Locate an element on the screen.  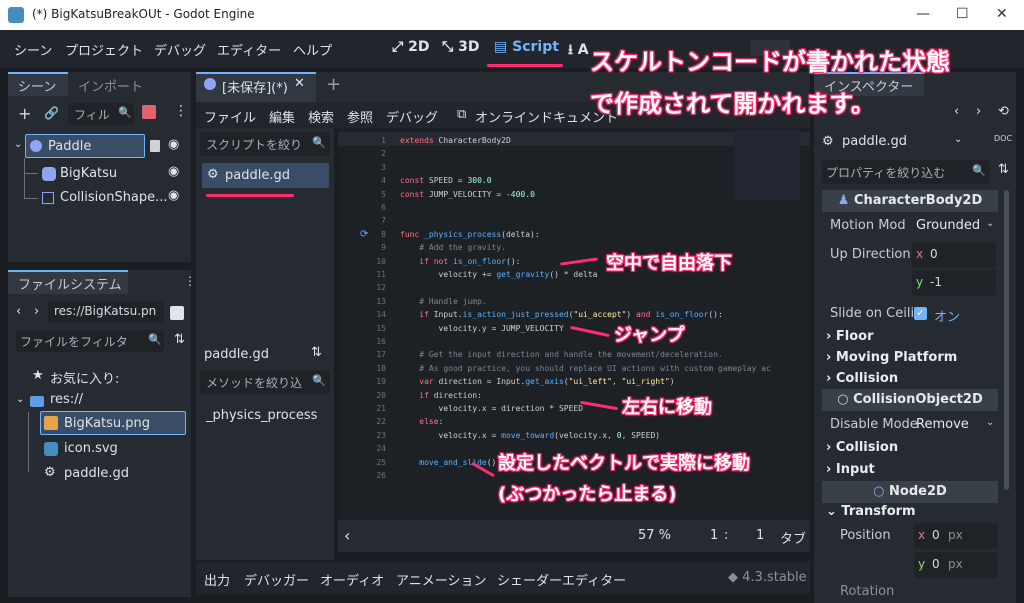
up-direction-y-field: y -1 is located at coordinates (954, 283).